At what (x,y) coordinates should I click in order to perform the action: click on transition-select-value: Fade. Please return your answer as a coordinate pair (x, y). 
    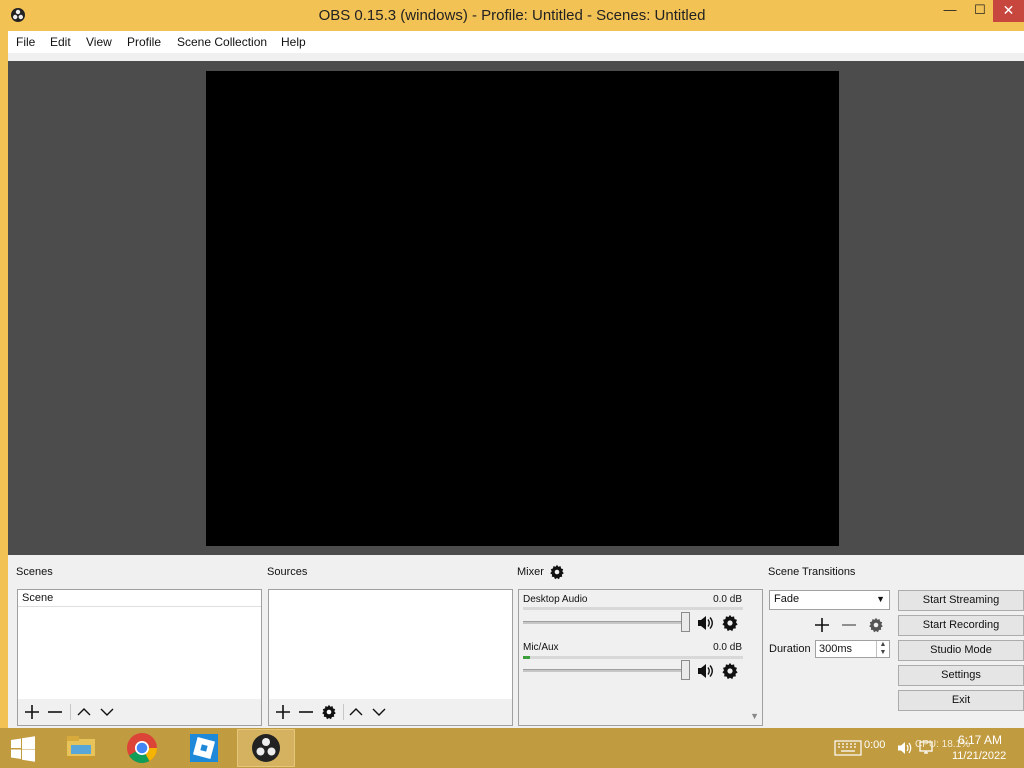
    Looking at the image, I should click on (787, 599).